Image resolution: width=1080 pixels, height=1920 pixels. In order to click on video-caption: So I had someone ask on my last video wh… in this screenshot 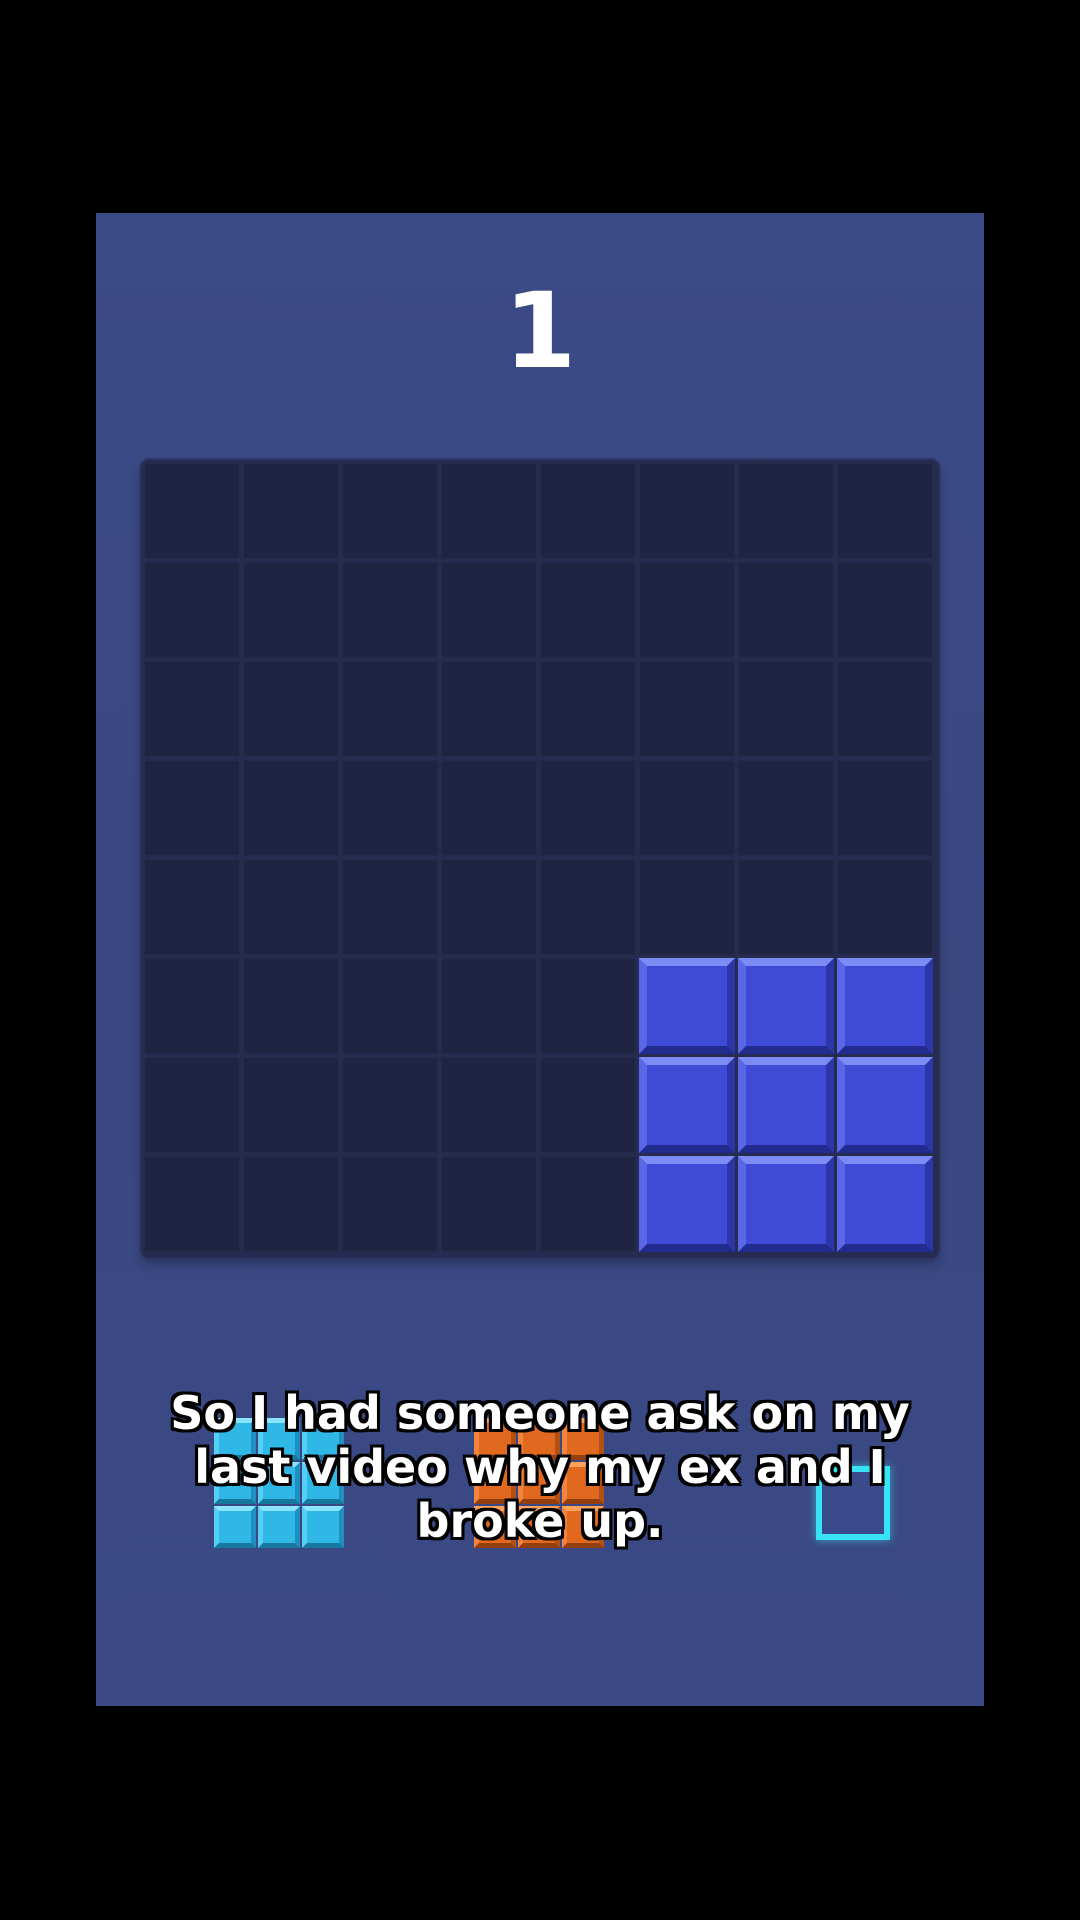, I will do `click(540, 1467)`.